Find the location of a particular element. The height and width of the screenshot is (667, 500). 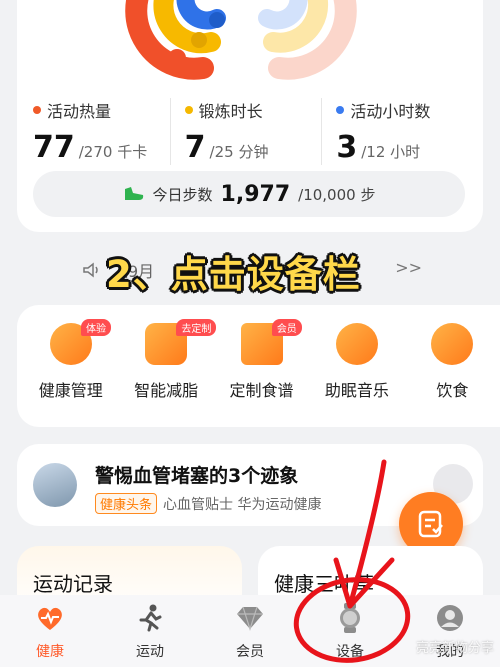

stand-ring-icon is located at coordinates (217, 20).